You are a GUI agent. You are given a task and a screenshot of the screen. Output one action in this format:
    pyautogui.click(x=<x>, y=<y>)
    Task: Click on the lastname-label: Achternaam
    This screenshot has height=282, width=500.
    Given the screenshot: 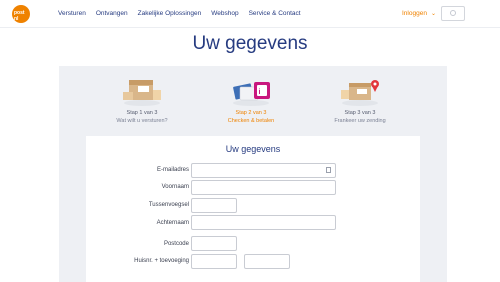 What is the action you would take?
    pyautogui.click(x=172, y=223)
    